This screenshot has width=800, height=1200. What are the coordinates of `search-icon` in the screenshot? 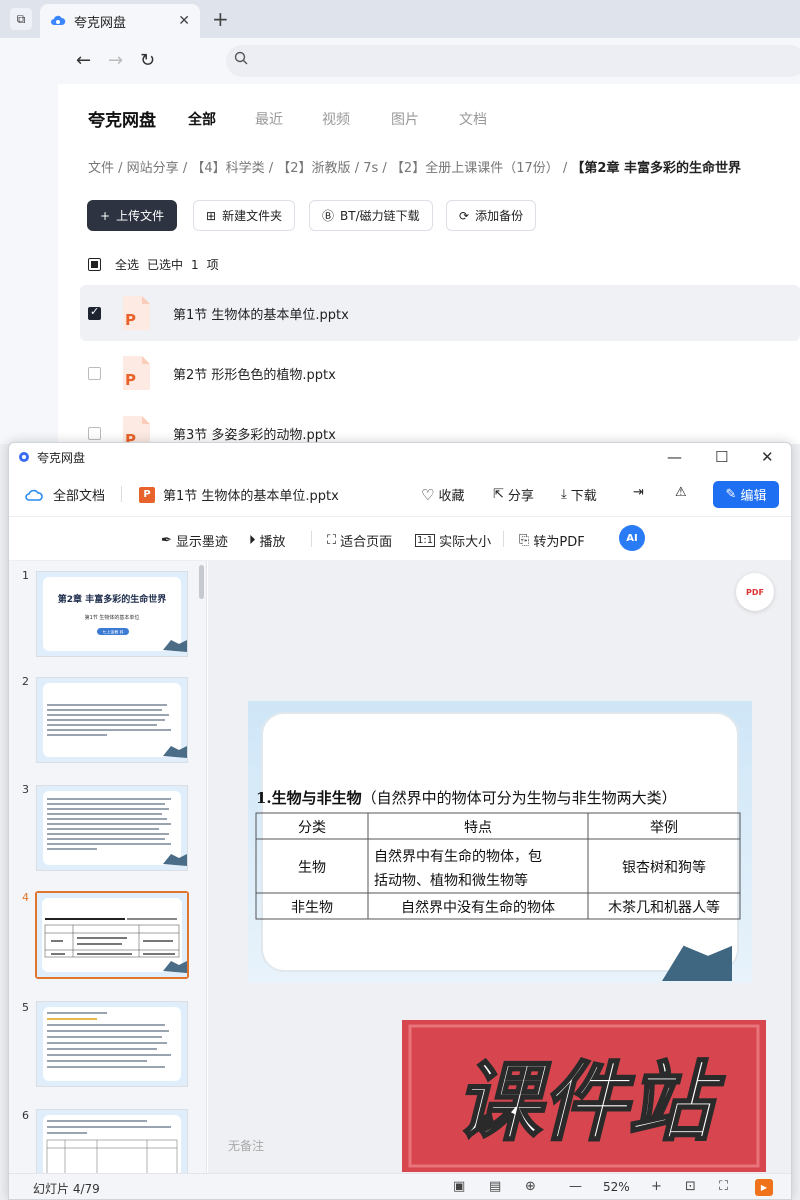 It's located at (241, 58).